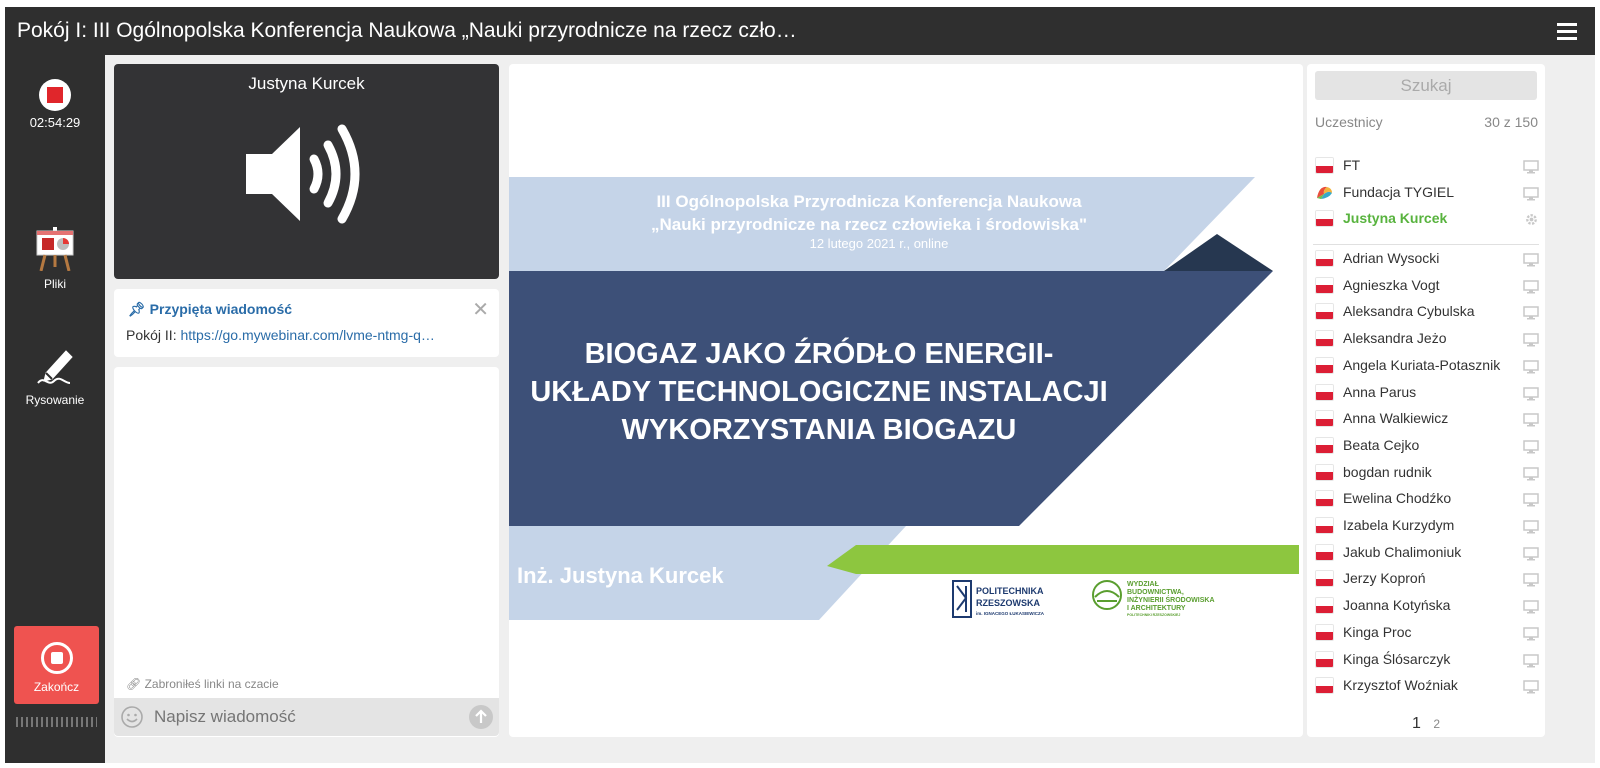 The image size is (1600, 768). I want to click on drawing-button: Rysowanie, so click(55, 376).